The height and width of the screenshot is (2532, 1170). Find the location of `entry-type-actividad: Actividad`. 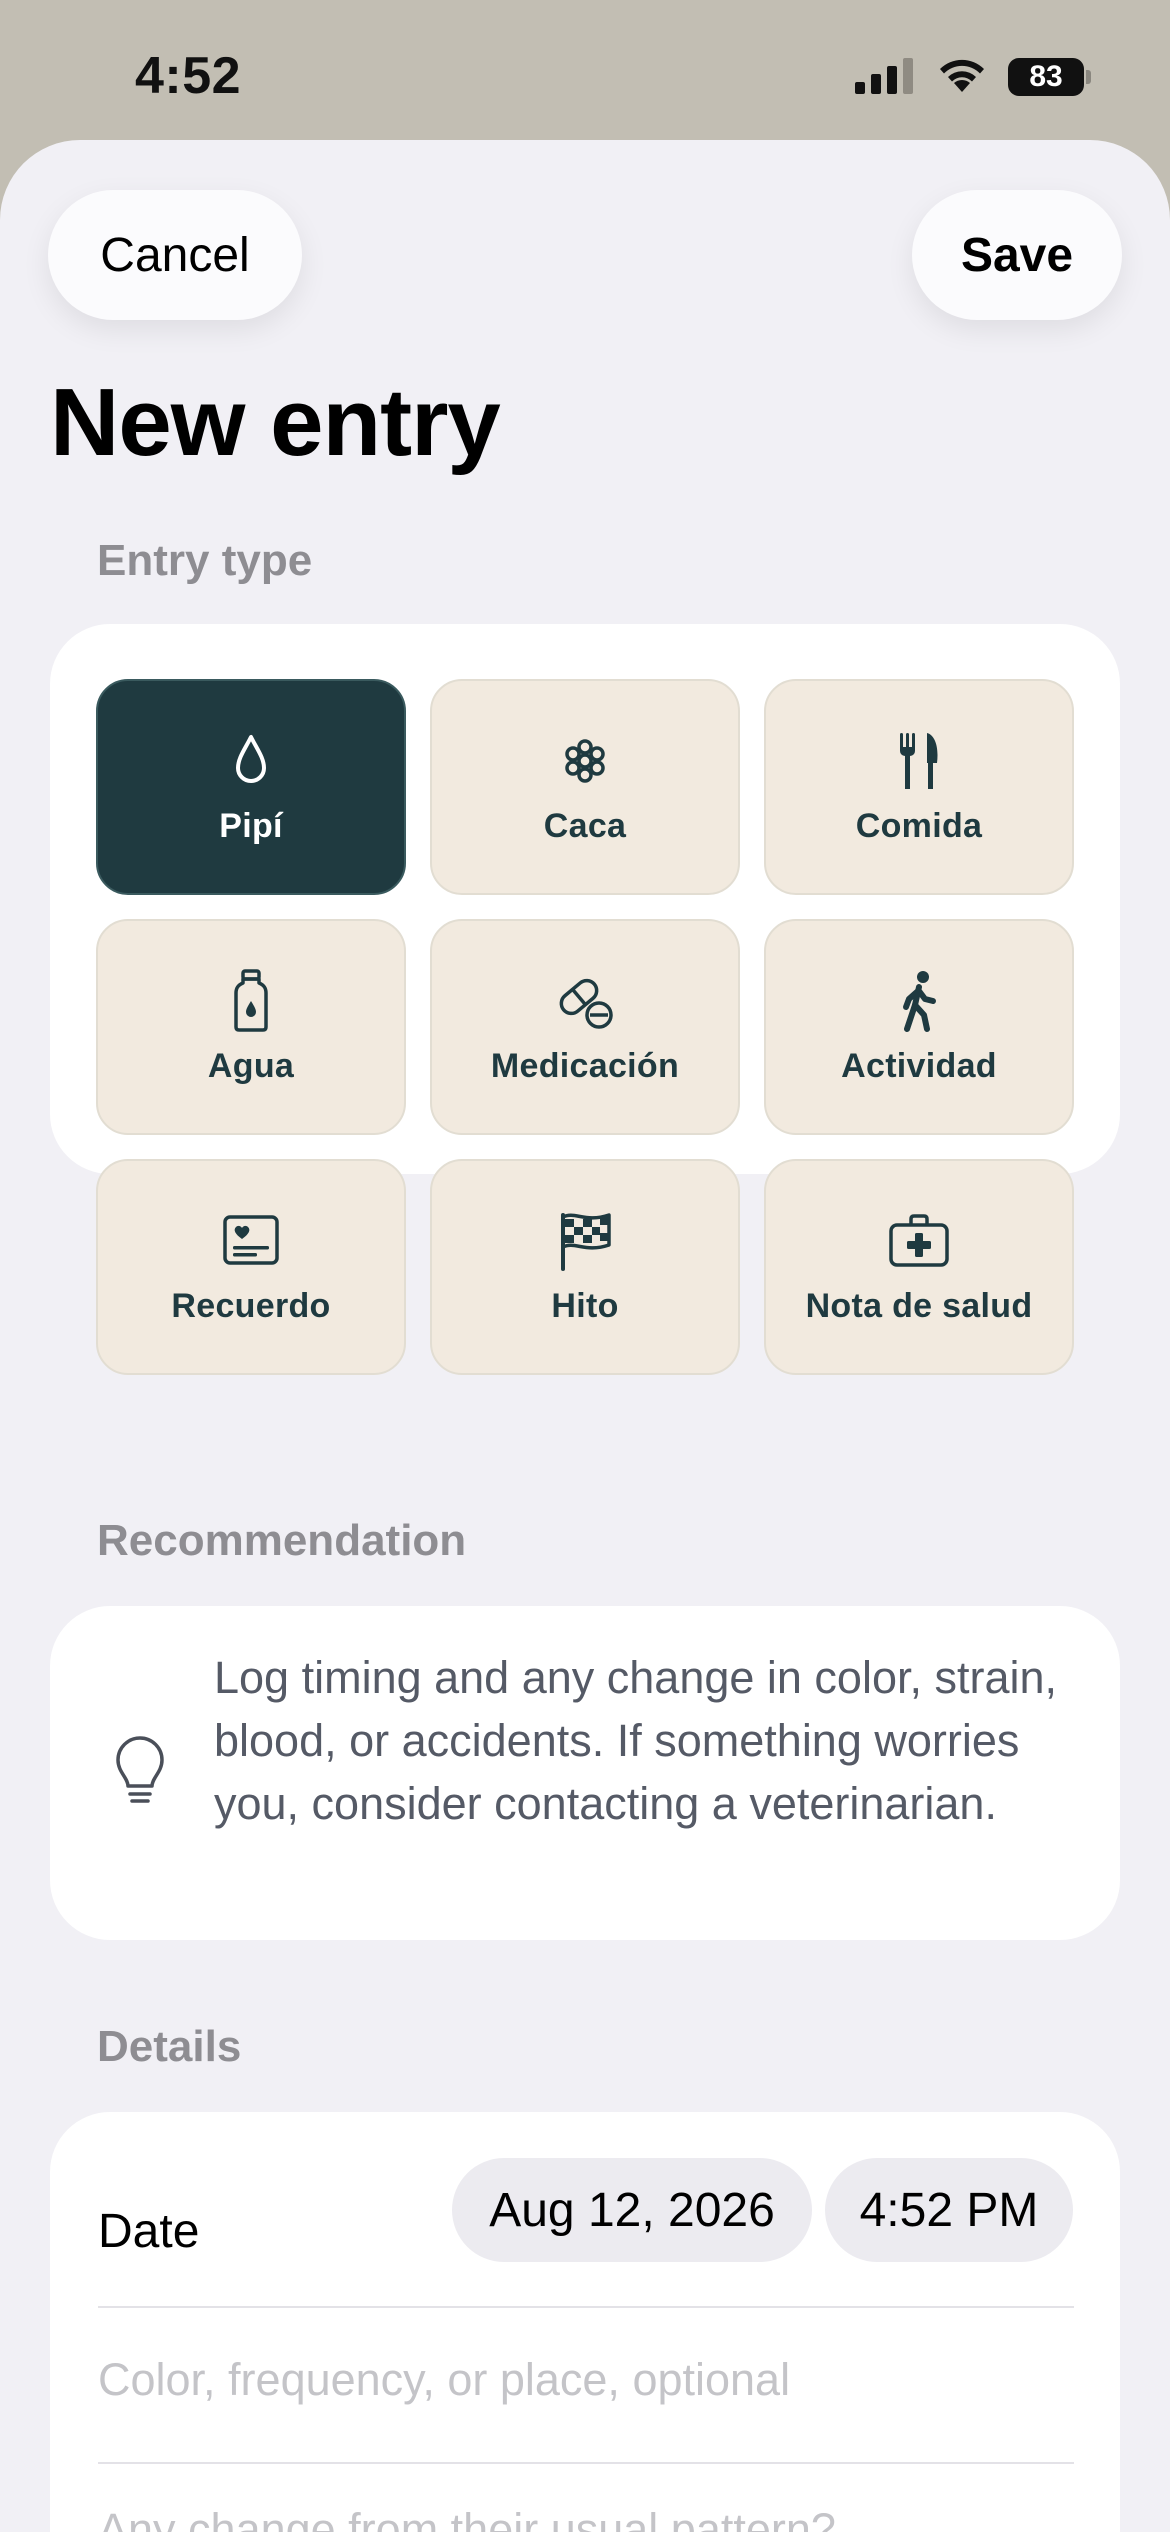

entry-type-actividad: Actividad is located at coordinates (919, 1027).